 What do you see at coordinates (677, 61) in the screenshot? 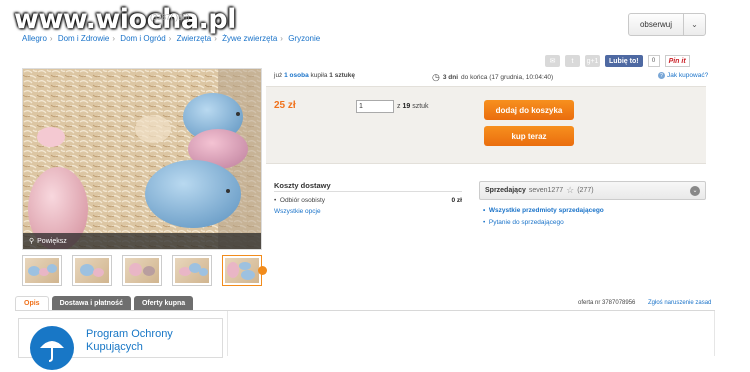
I see `pinterest-button: Pin it` at bounding box center [677, 61].